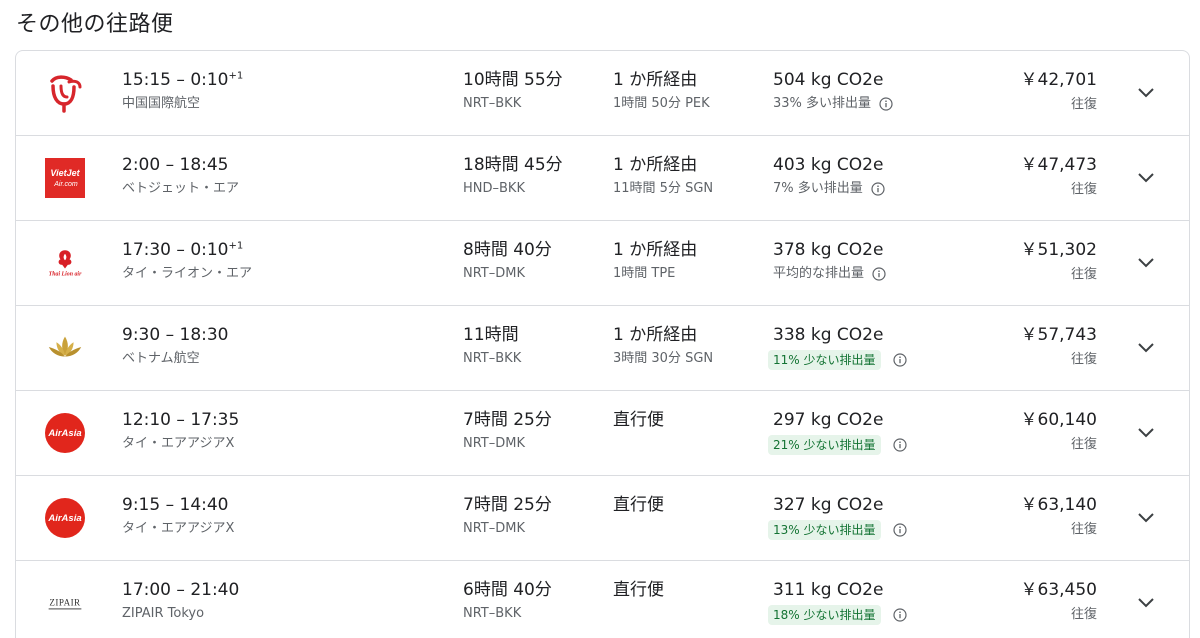 Image resolution: width=1200 pixels, height=638 pixels. Describe the element at coordinates (837, 432) in the screenshot. I see `flight-emissions: 297 kg CO2e 21% 少ない排出量` at that location.